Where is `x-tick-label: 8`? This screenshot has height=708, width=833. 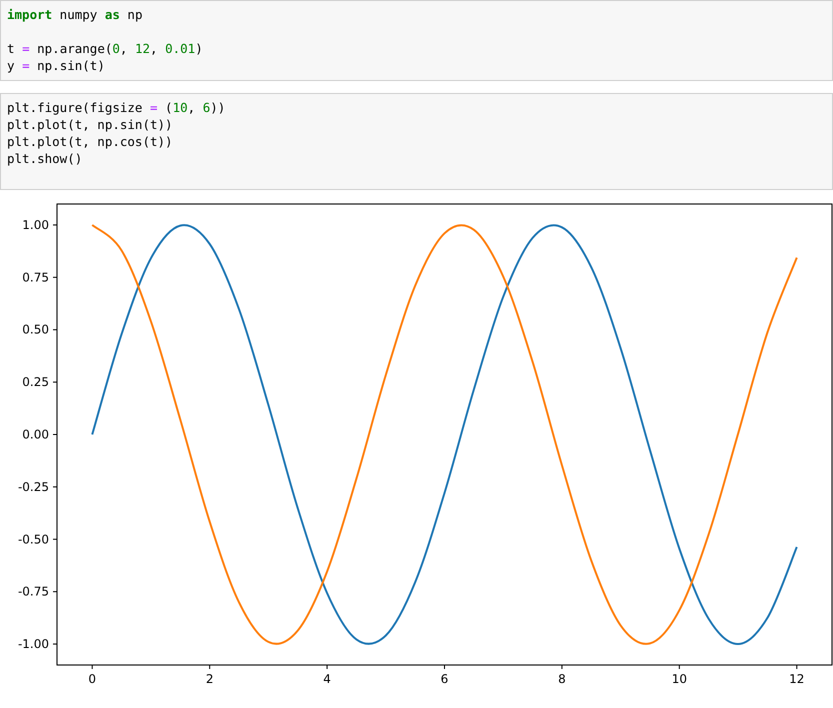
x-tick-label: 8 is located at coordinates (562, 679).